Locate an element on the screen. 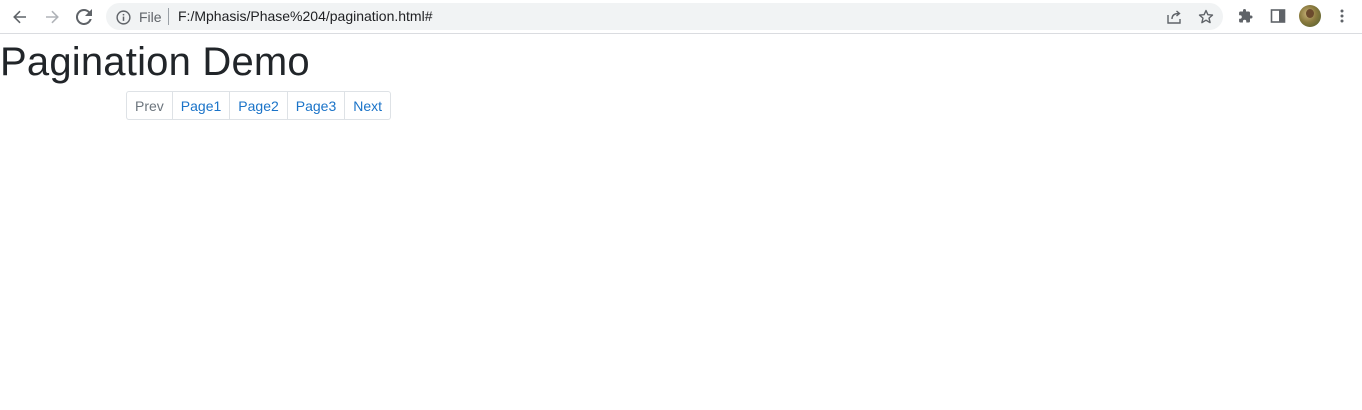 The width and height of the screenshot is (1362, 410). share-icon is located at coordinates (1174, 17).